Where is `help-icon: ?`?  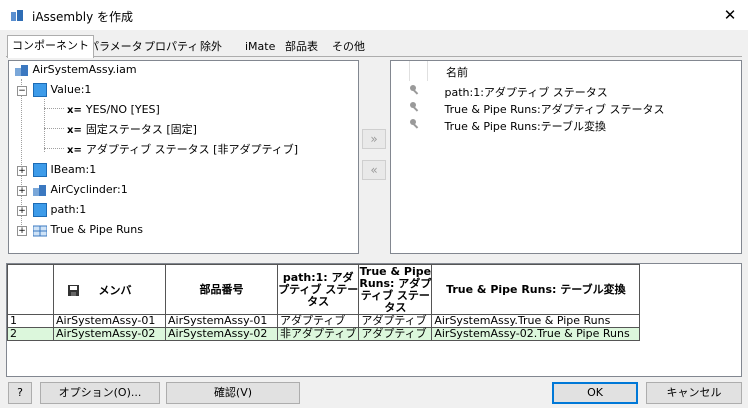 help-icon: ? is located at coordinates (20, 392).